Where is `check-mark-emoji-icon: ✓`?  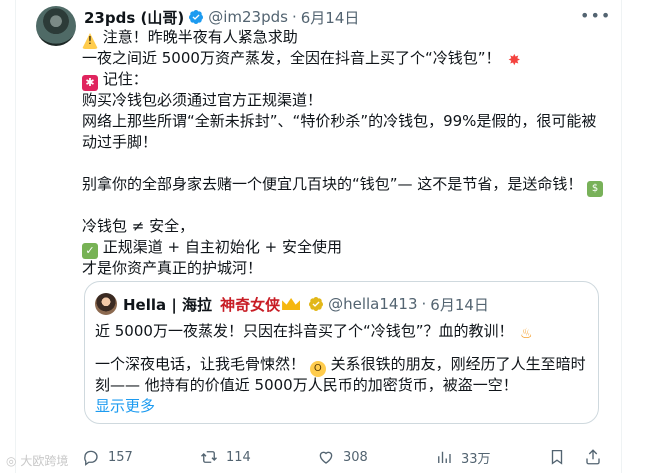
check-mark-emoji-icon: ✓ is located at coordinates (90, 251).